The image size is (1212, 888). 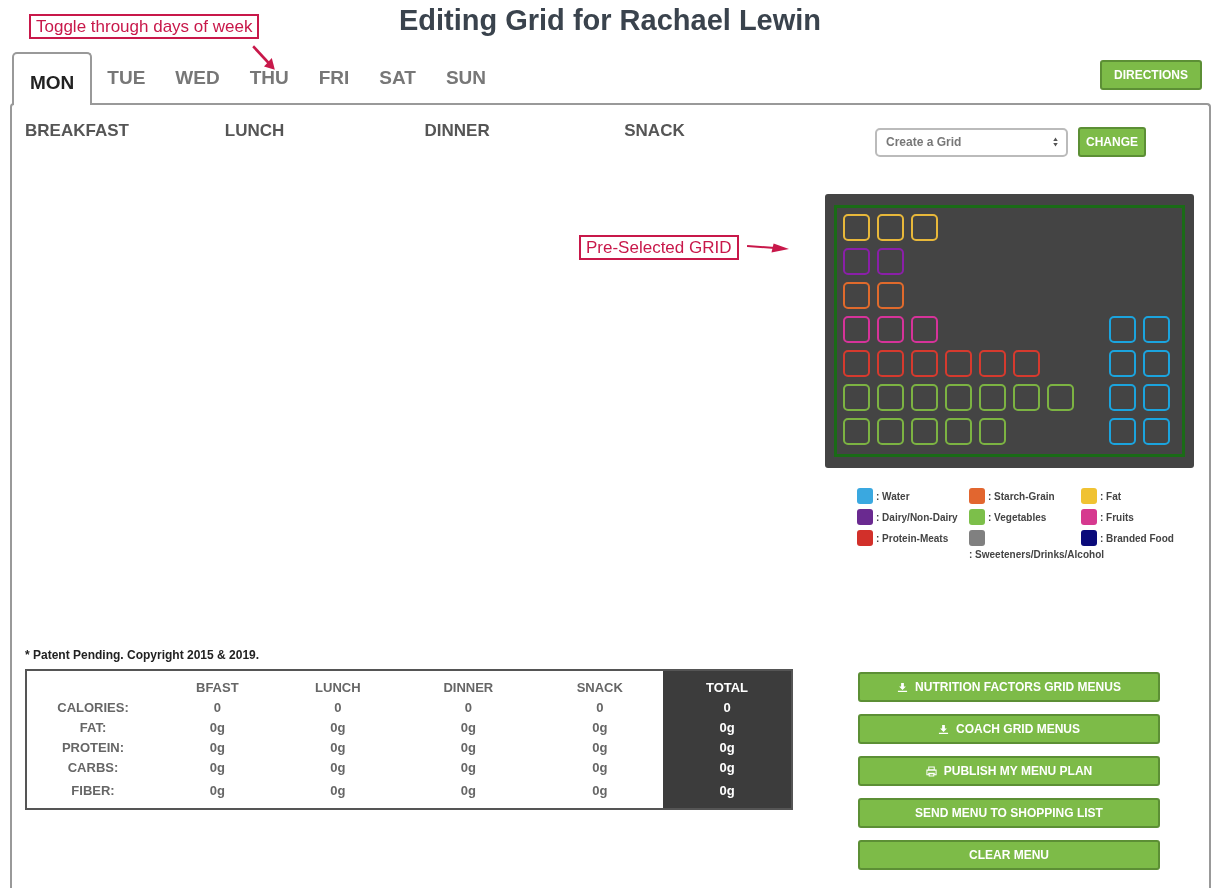 I want to click on column-header: LUNCH, so click(x=338, y=687).